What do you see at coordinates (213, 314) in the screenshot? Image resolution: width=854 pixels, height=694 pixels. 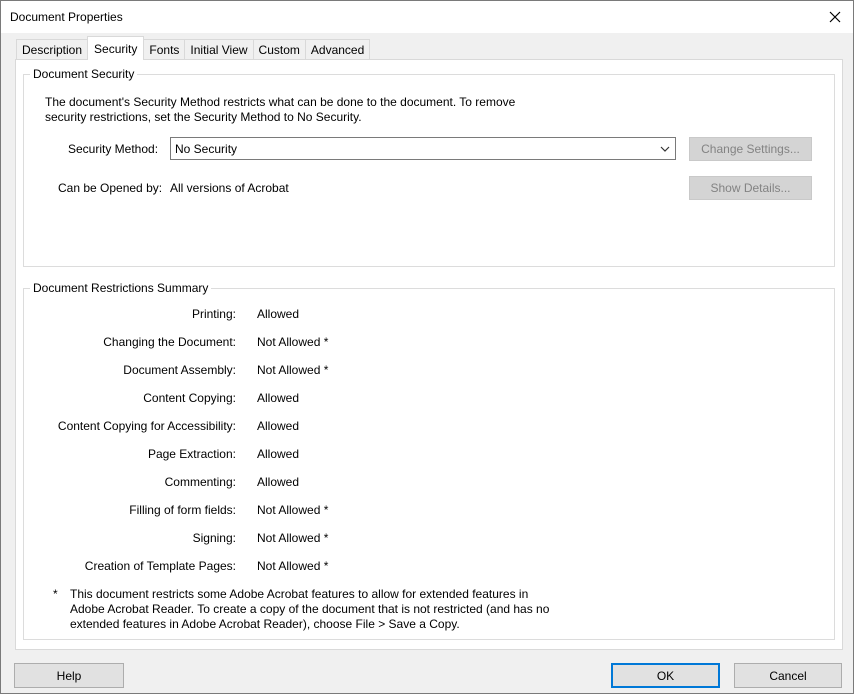 I see `restriction-label: Printing:` at bounding box center [213, 314].